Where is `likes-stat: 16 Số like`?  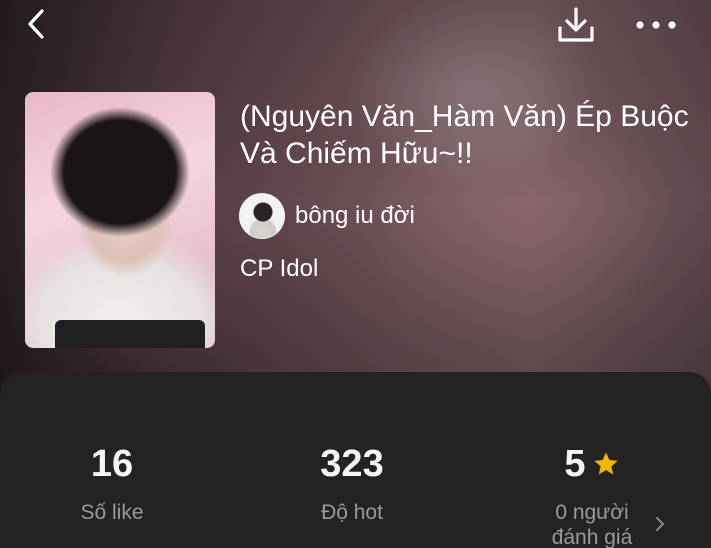 likes-stat: 16 Số like is located at coordinates (112, 483).